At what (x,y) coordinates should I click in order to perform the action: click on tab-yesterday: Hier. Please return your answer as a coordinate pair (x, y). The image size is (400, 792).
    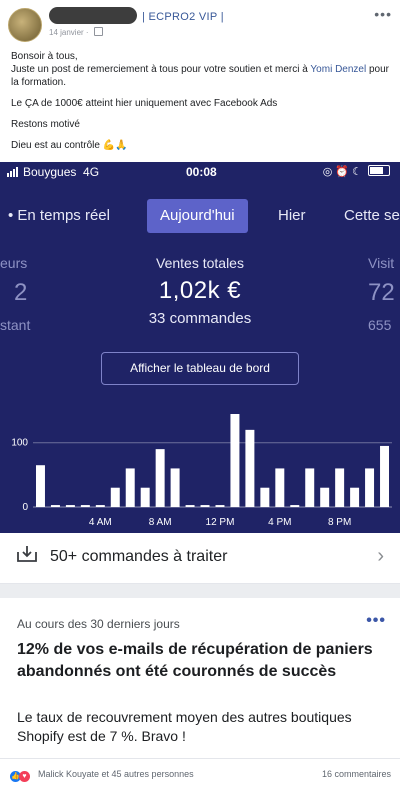
    Looking at the image, I should click on (292, 216).